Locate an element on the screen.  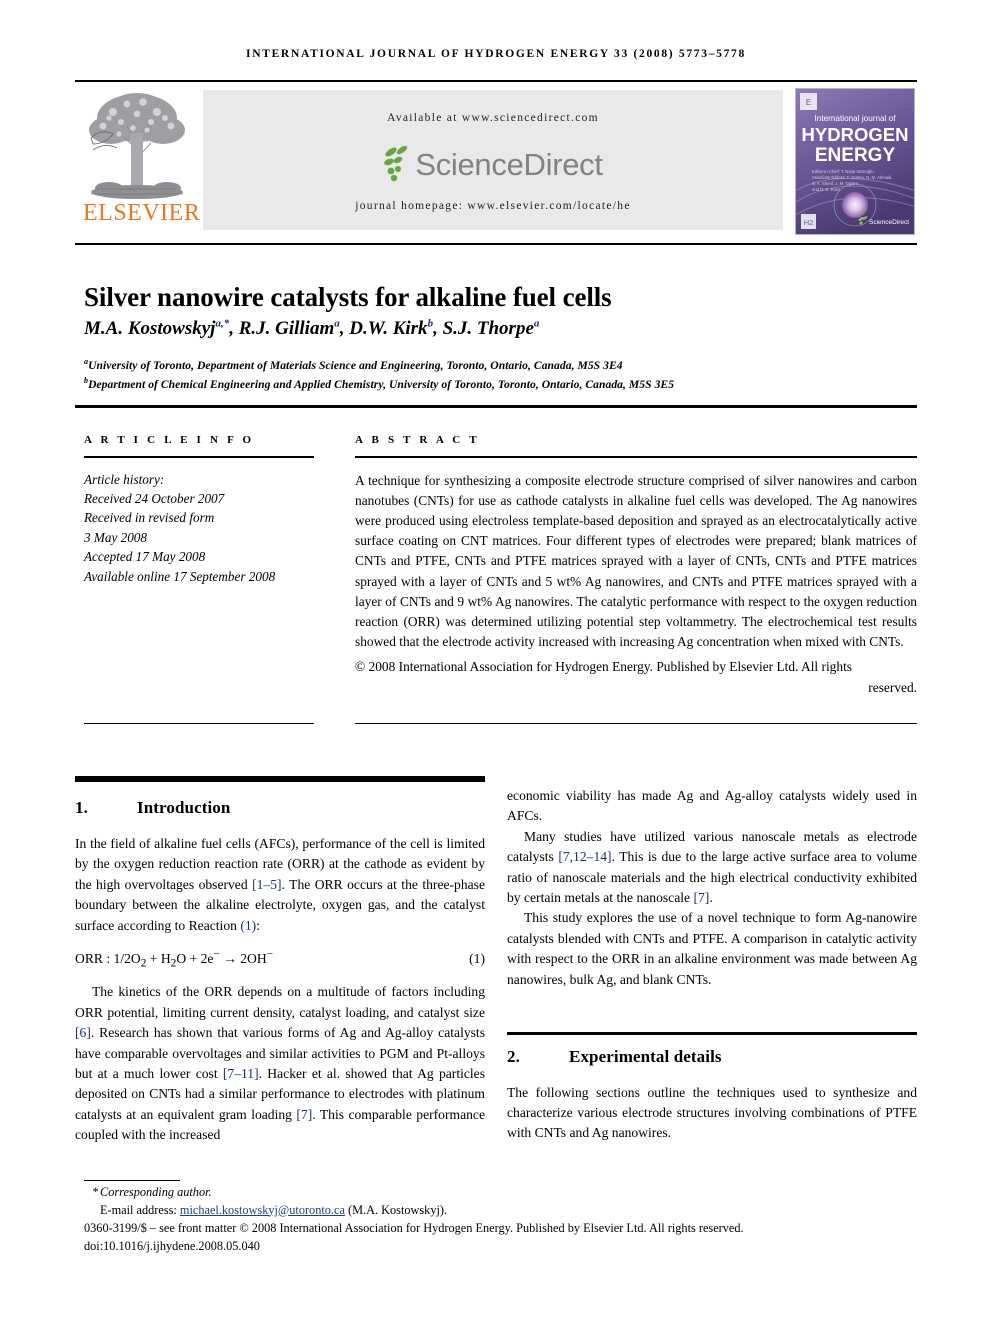
heading-experimental-title: Experimental details is located at coordinates (645, 1056).